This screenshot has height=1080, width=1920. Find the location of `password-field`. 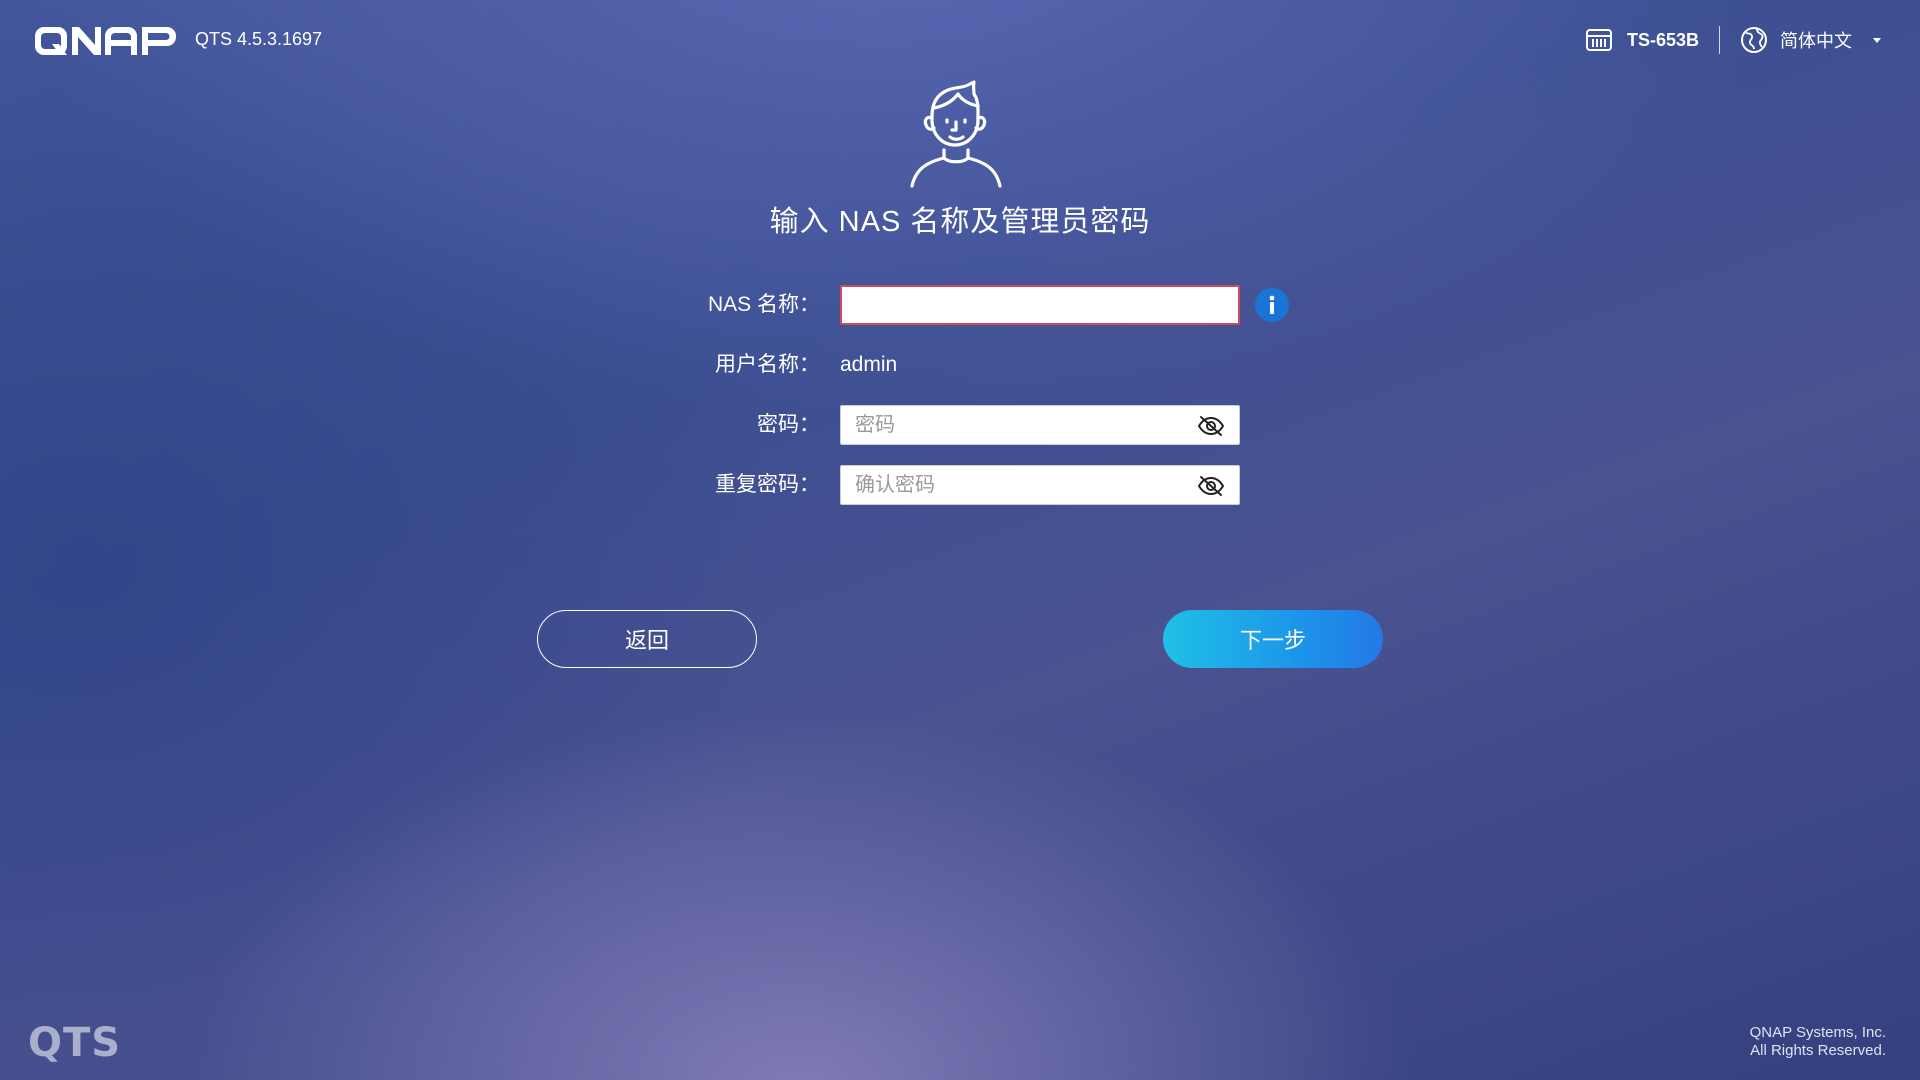

password-field is located at coordinates (1040, 425).